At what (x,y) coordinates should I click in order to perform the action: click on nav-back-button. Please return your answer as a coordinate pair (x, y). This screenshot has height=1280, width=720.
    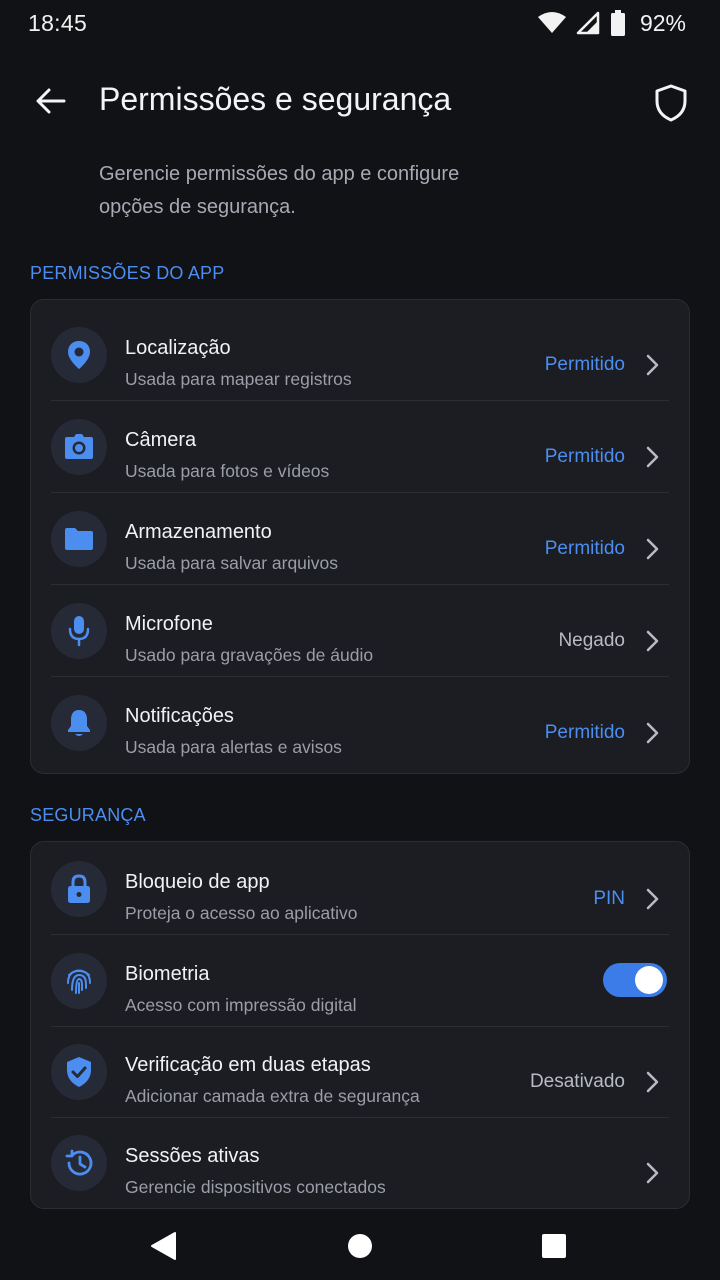
    Looking at the image, I should click on (163, 1246).